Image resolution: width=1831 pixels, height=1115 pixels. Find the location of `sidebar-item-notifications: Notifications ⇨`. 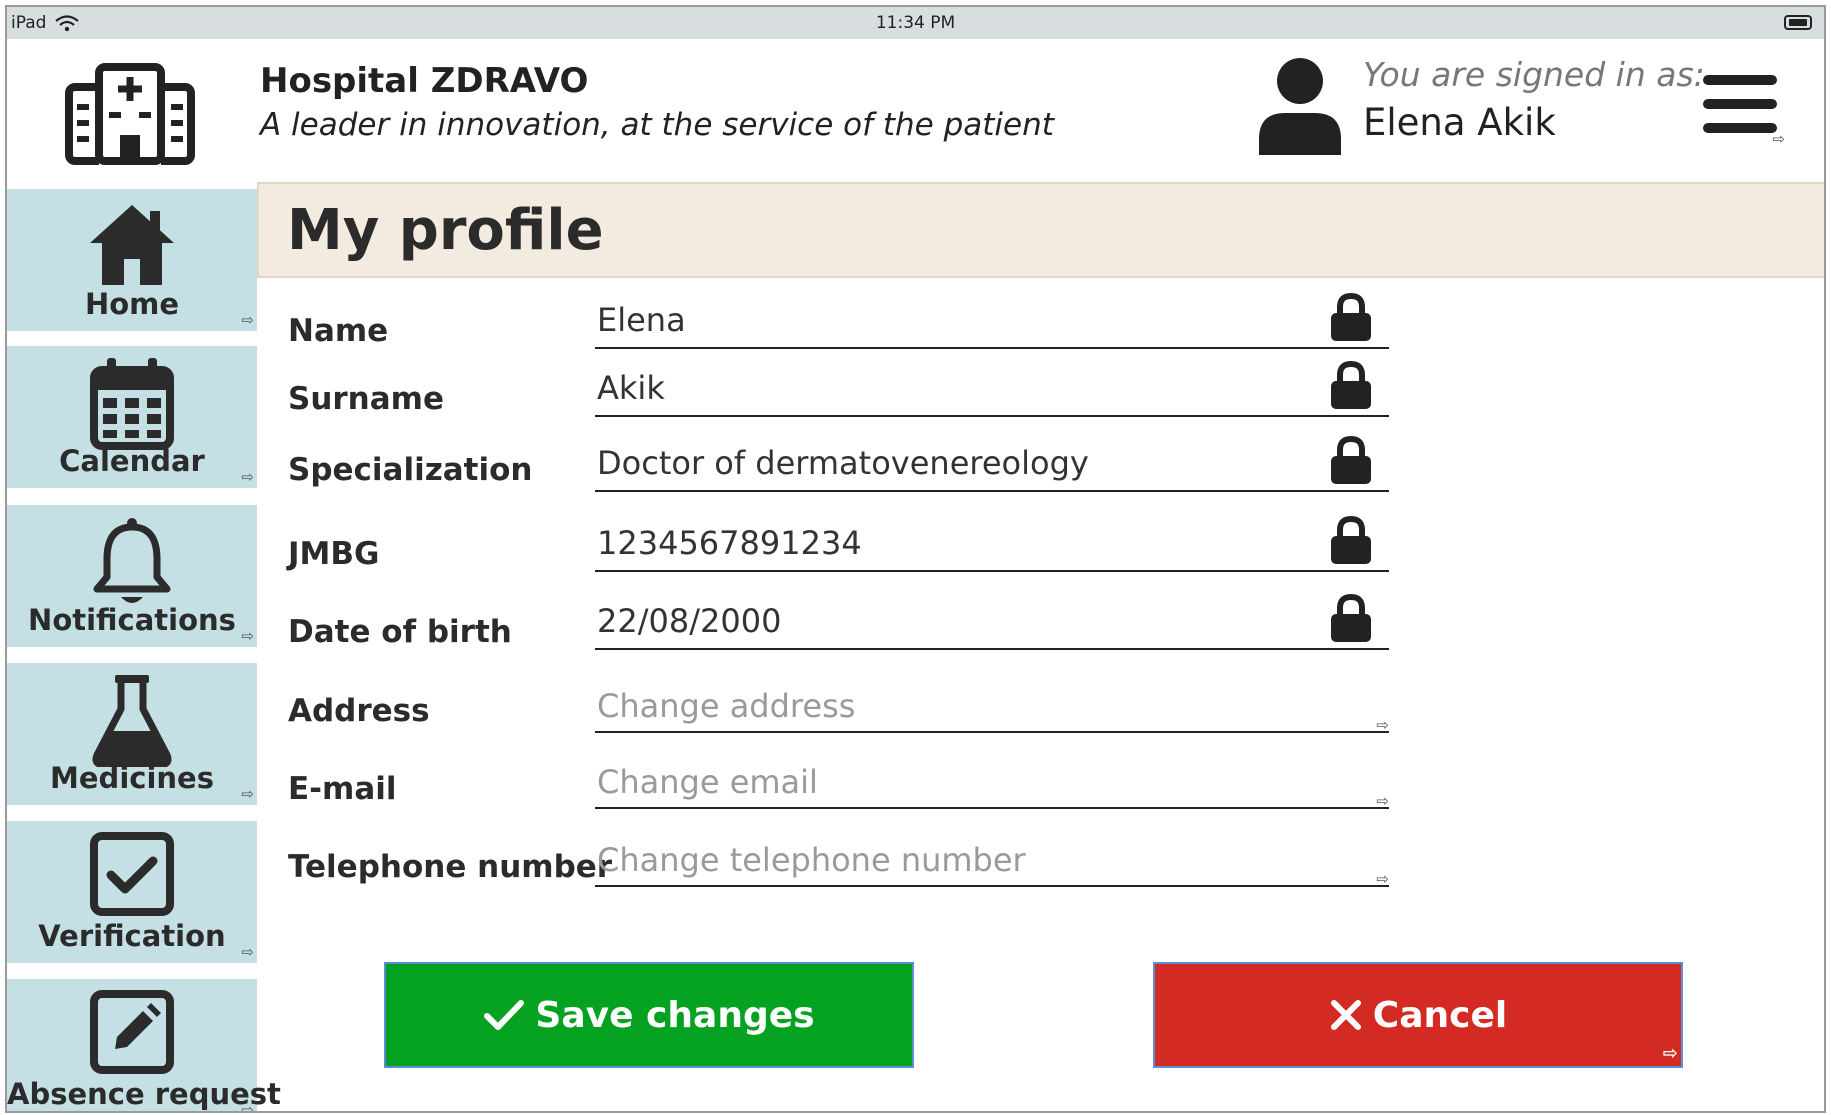

sidebar-item-notifications: Notifications ⇨ is located at coordinates (132, 576).